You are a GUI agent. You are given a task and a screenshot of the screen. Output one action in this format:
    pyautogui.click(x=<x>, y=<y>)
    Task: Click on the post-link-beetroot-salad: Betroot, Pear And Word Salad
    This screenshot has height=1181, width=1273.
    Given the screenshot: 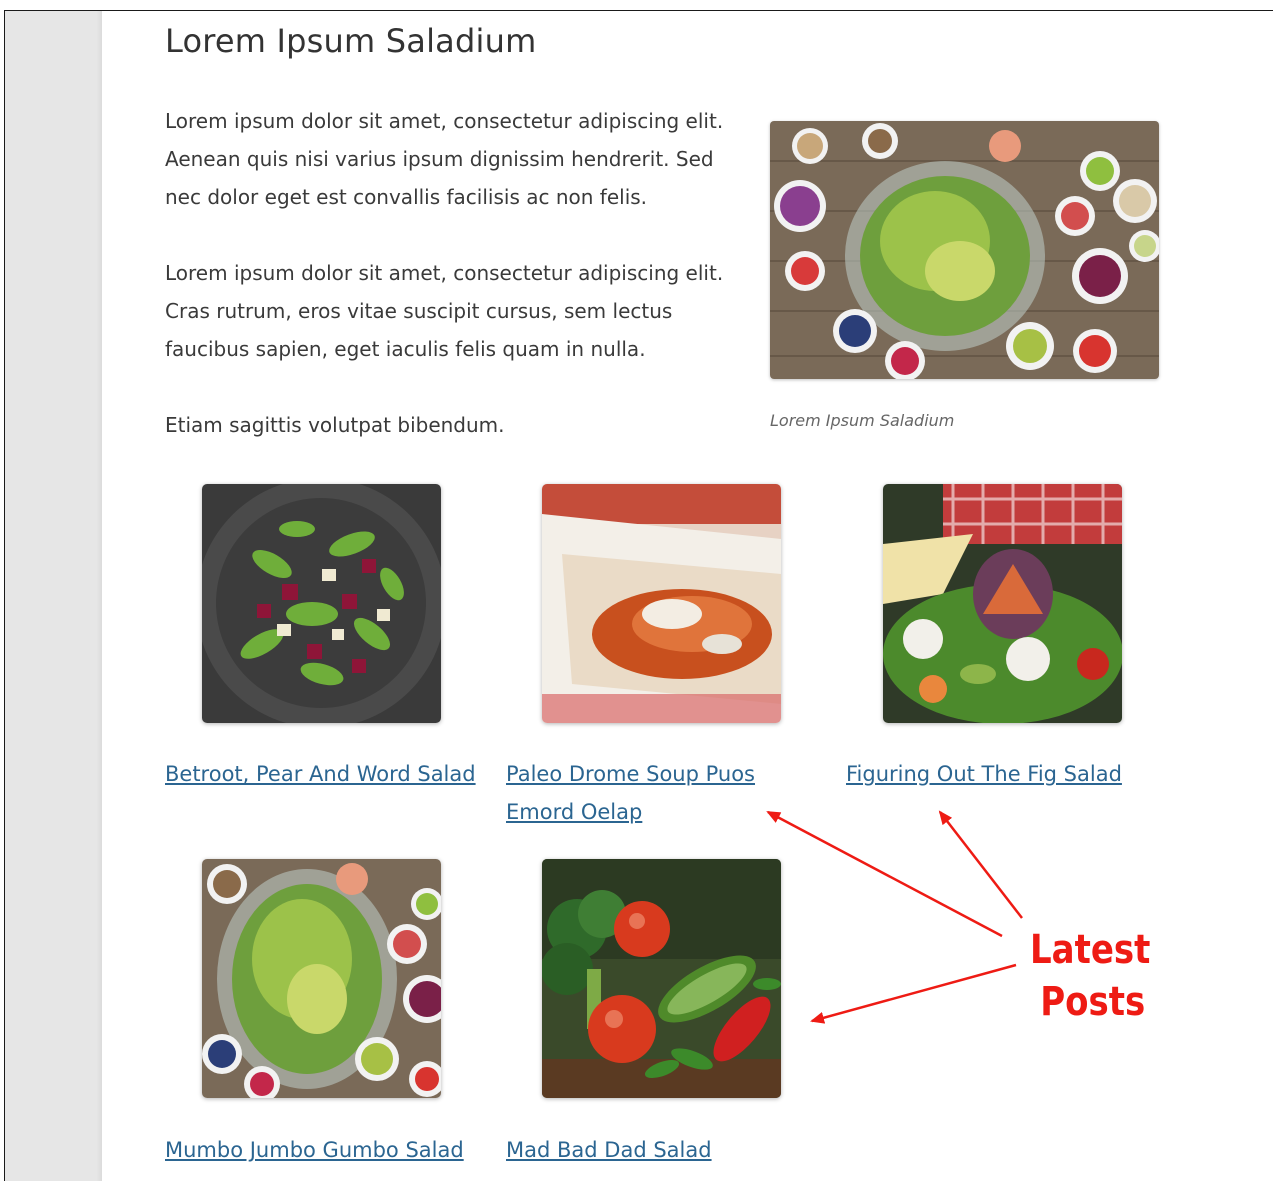 What is the action you would take?
    pyautogui.click(x=320, y=774)
    